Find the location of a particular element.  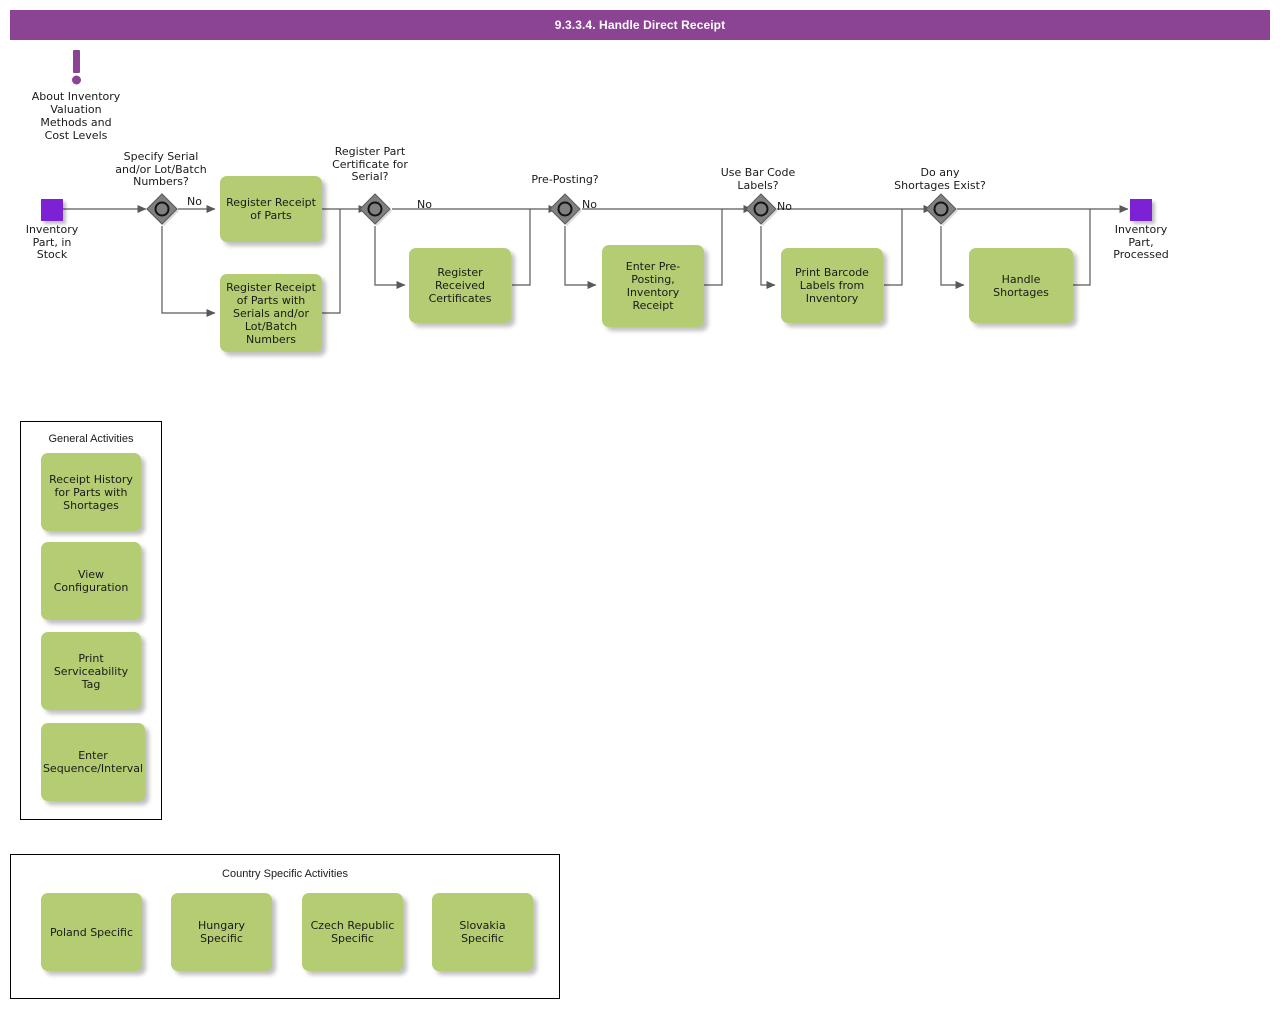

exclamation-mark-icon is located at coordinates (76, 68).